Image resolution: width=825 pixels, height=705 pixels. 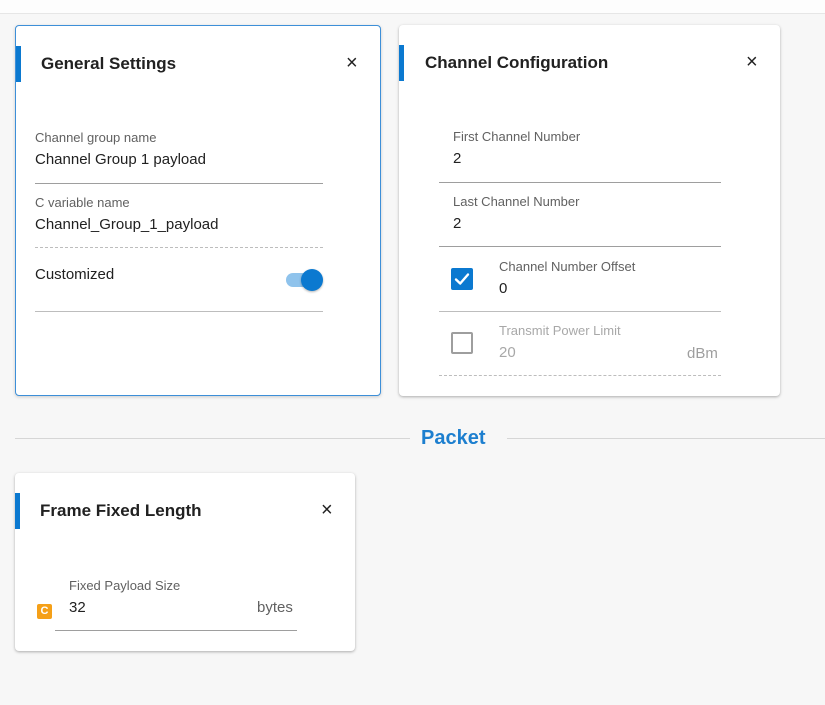 I want to click on field-value: 20, so click(x=507, y=352).